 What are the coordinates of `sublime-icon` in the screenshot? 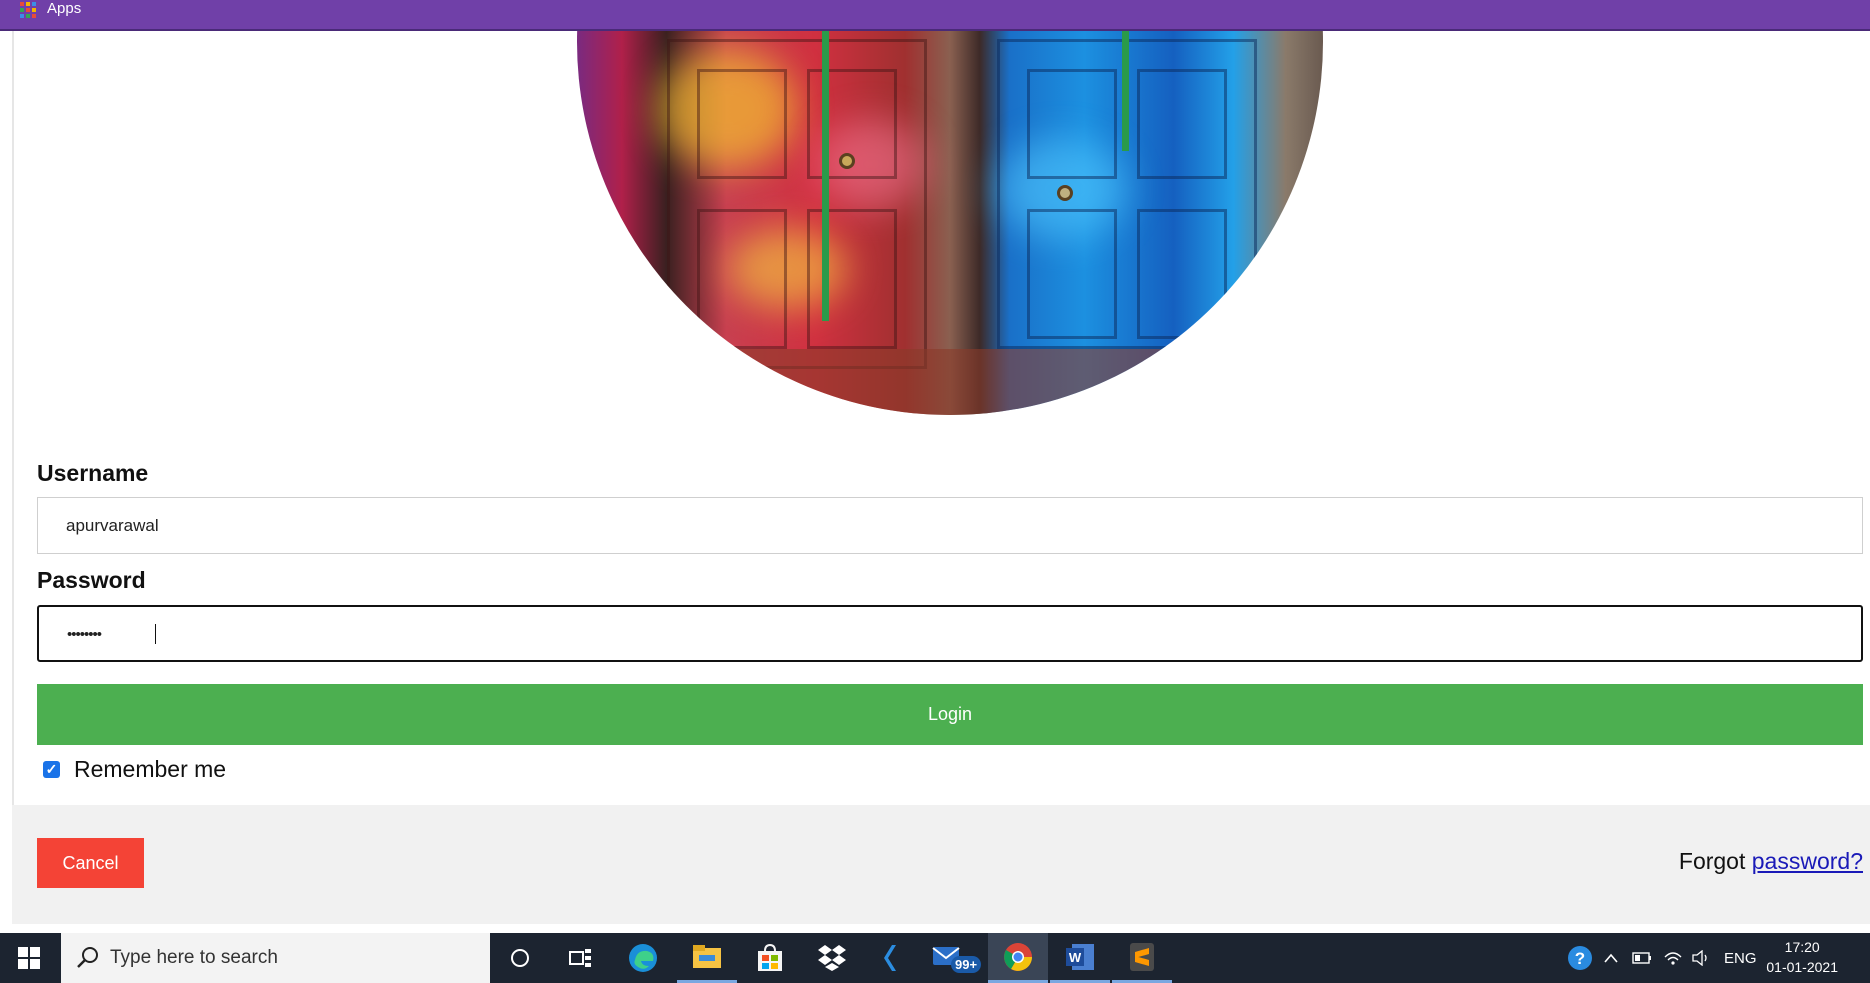 It's located at (1142, 958).